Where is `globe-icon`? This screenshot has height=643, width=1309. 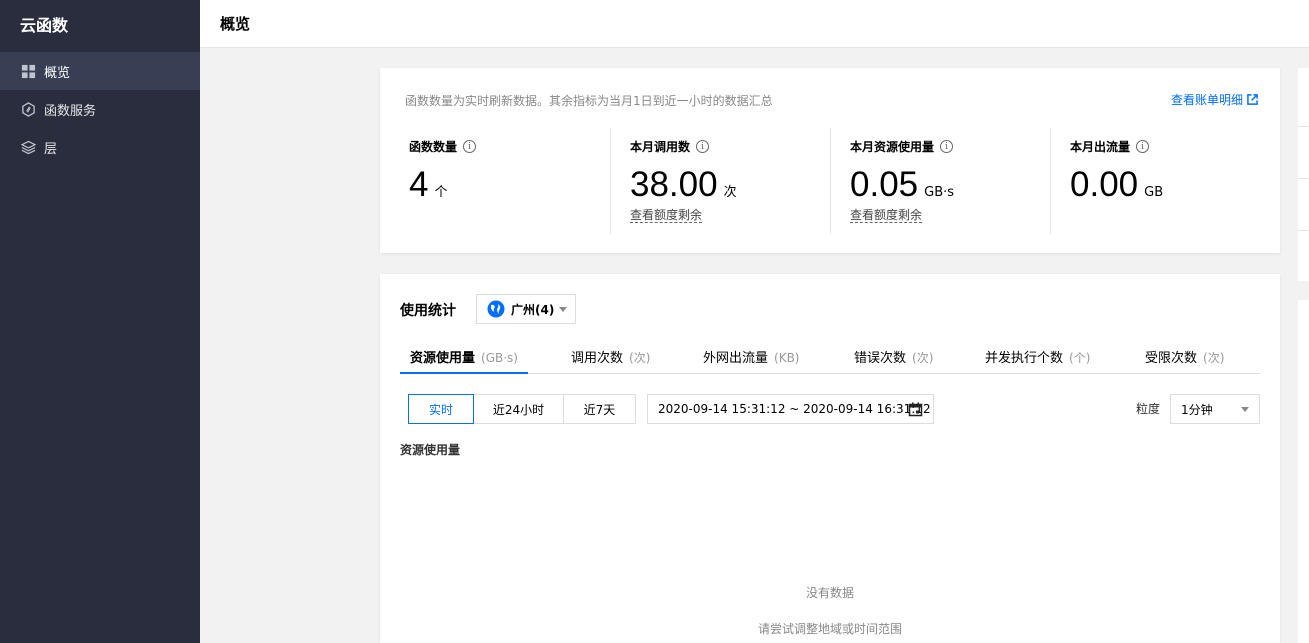 globe-icon is located at coordinates (496, 309).